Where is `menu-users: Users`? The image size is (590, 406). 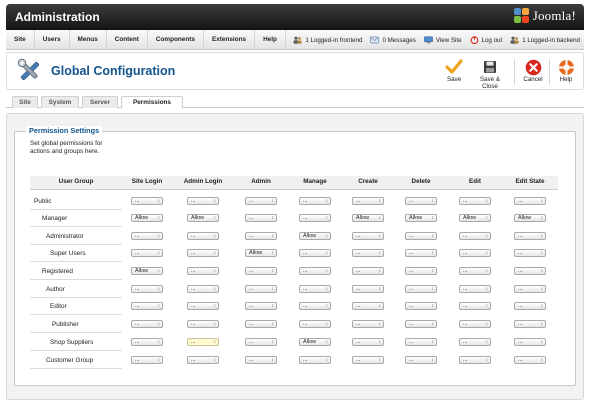 menu-users: Users is located at coordinates (52, 40).